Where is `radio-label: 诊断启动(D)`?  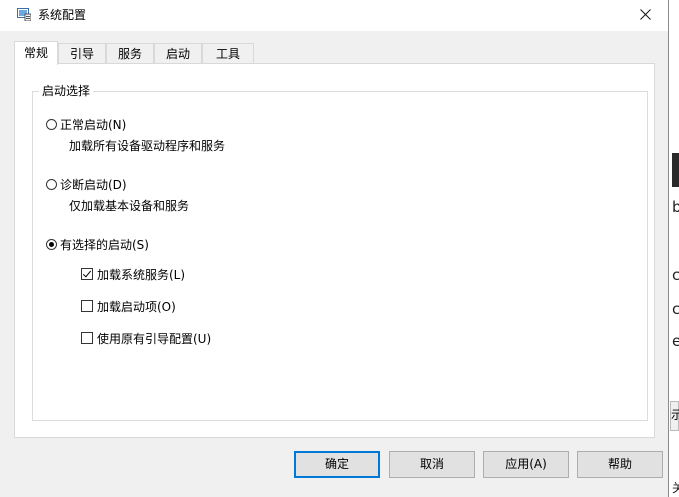 radio-label: 诊断启动(D) is located at coordinates (93, 184).